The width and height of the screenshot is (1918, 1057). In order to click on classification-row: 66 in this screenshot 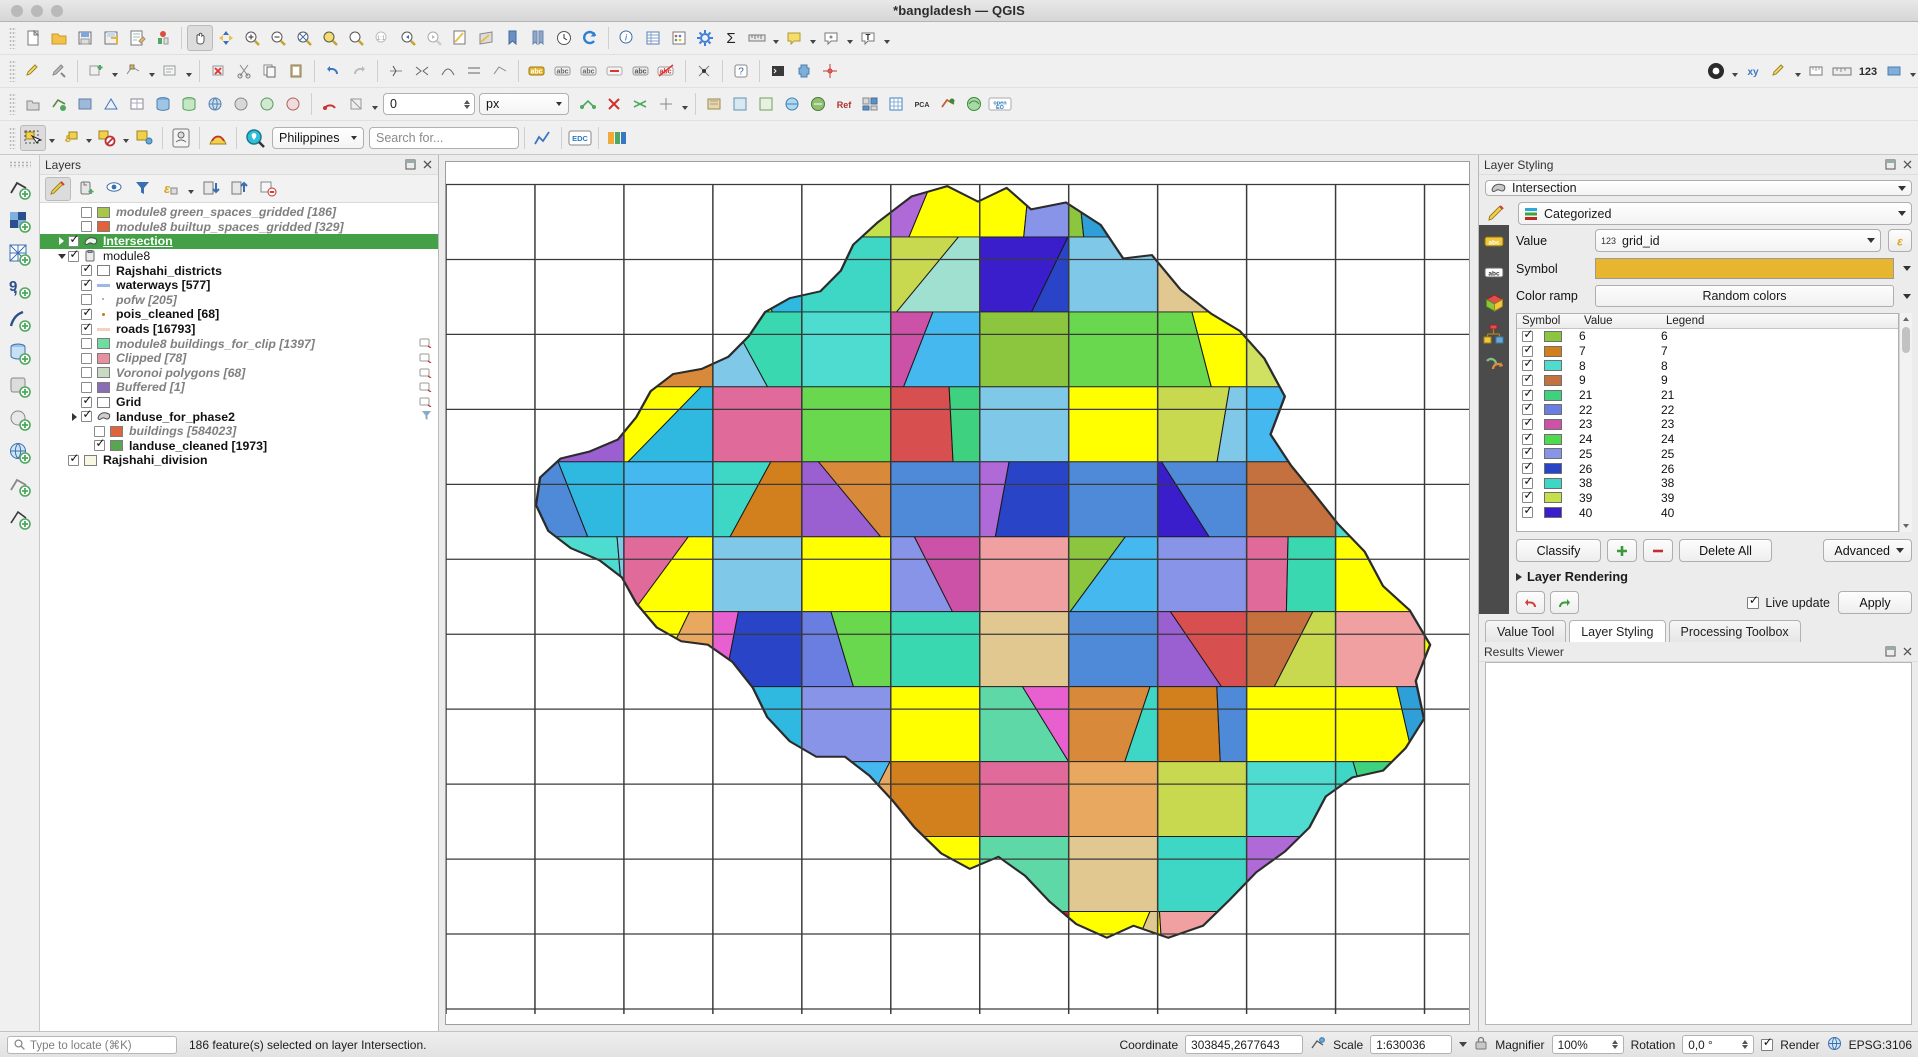, I will do `click(1707, 336)`.